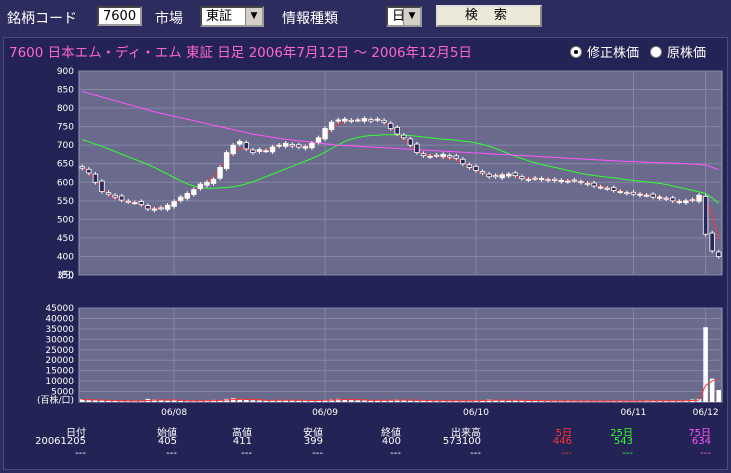 The height and width of the screenshot is (473, 731). I want to click on info-row2-col6: ---, so click(566, 453).